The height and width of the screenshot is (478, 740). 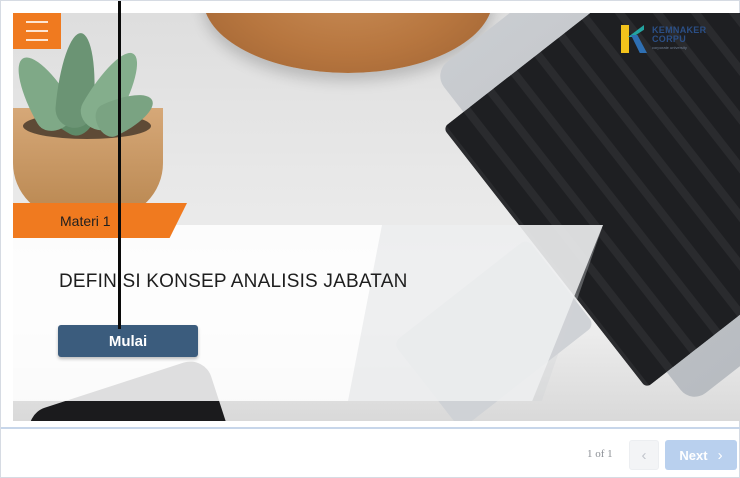 I want to click on page-counter: 1 of 1, so click(x=600, y=454).